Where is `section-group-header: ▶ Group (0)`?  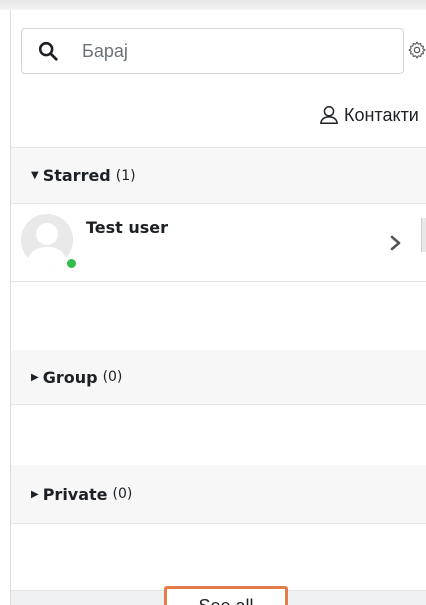 section-group-header: ▶ Group (0) is located at coordinates (218, 377).